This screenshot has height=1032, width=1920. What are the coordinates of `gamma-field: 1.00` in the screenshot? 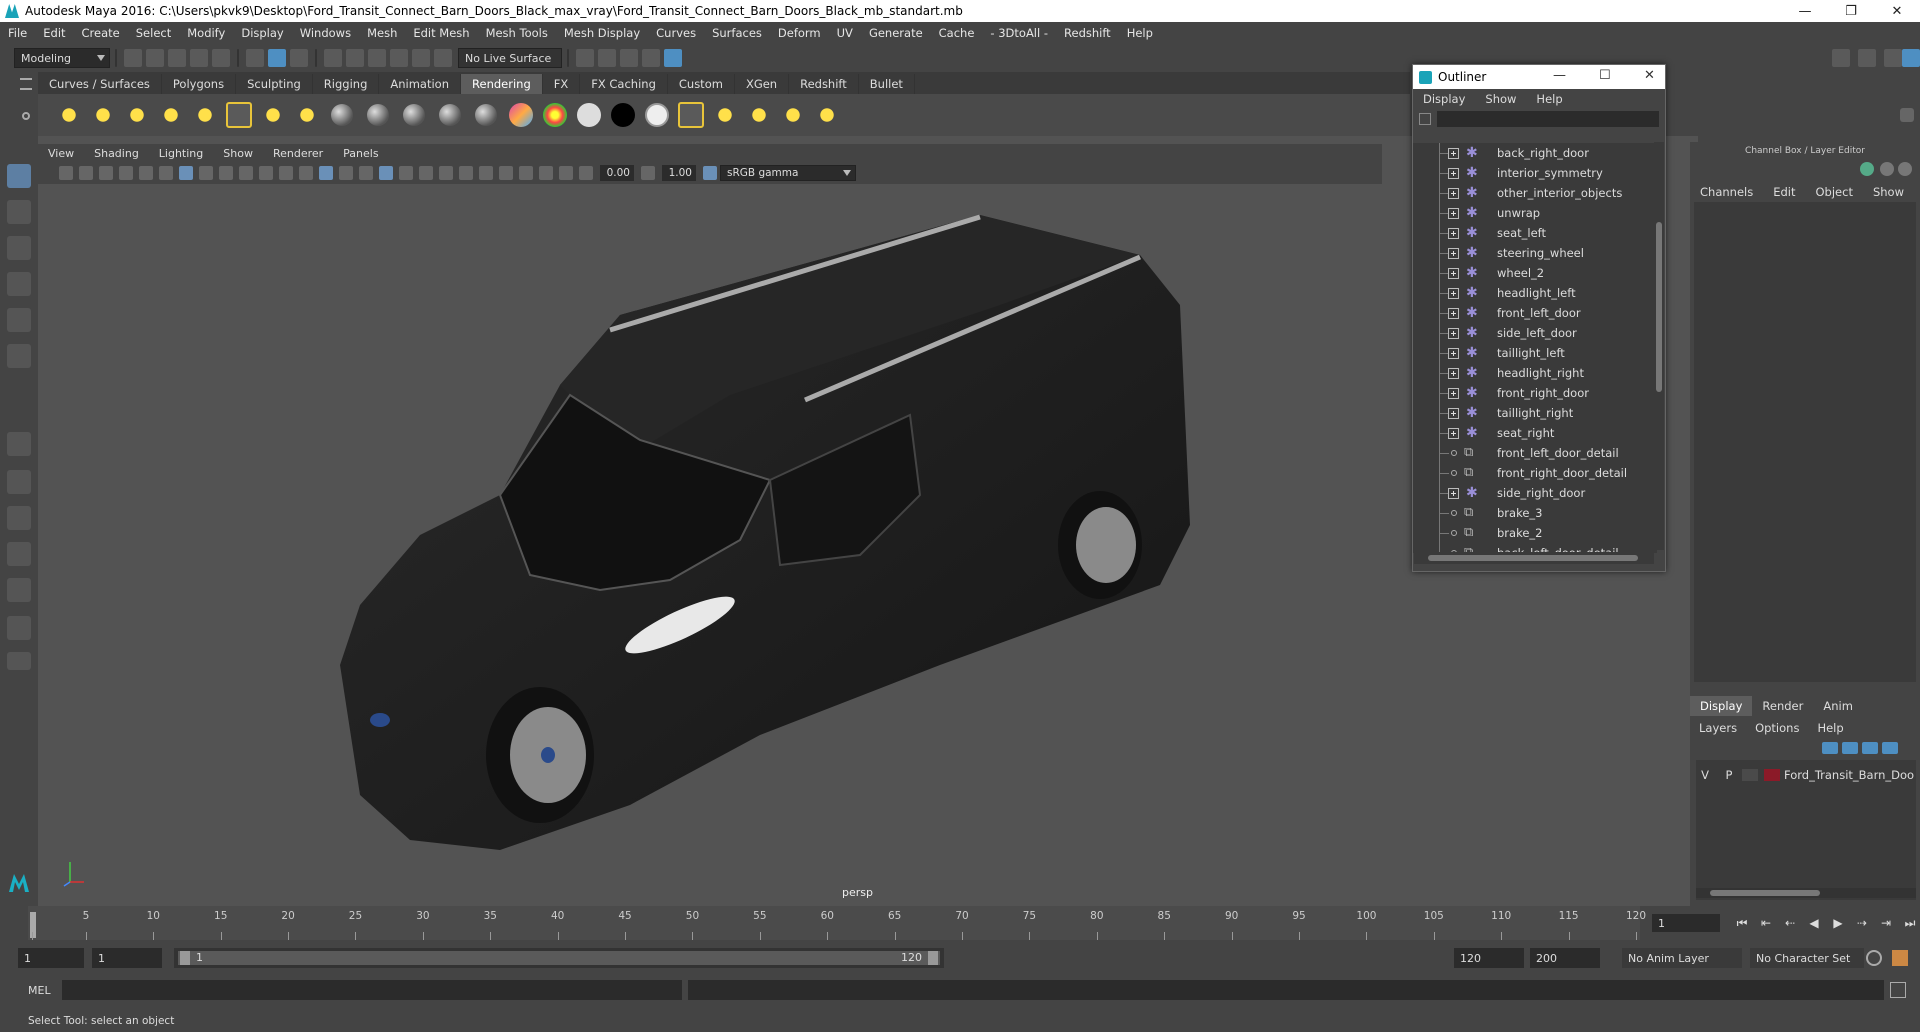 It's located at (679, 173).